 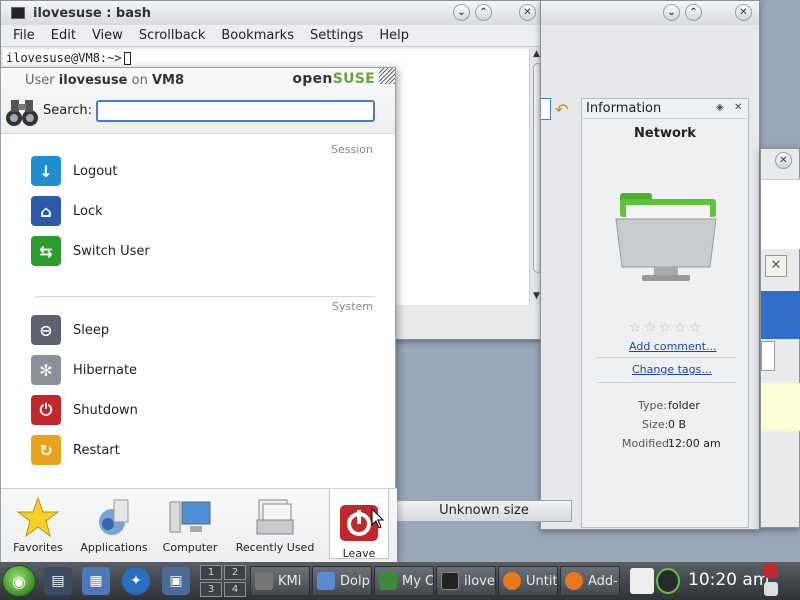 I want to click on information-panel-title: Information, so click(x=624, y=108).